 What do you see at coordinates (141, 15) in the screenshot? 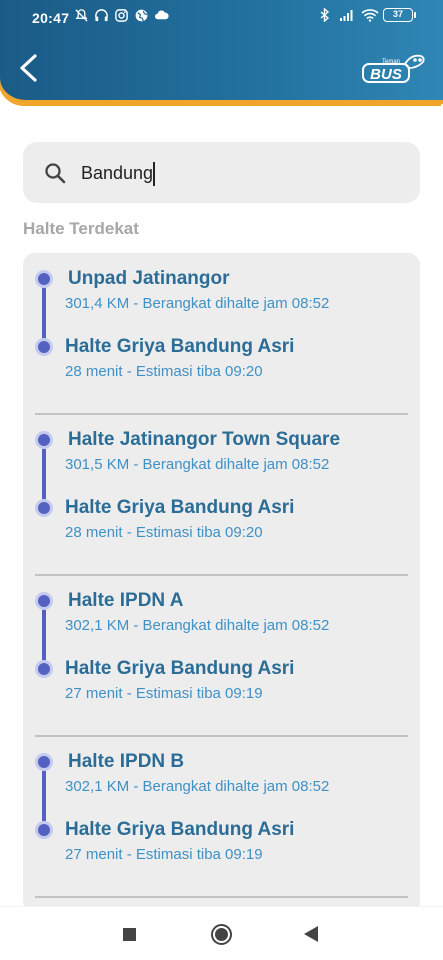
I see `globe-icon` at bounding box center [141, 15].